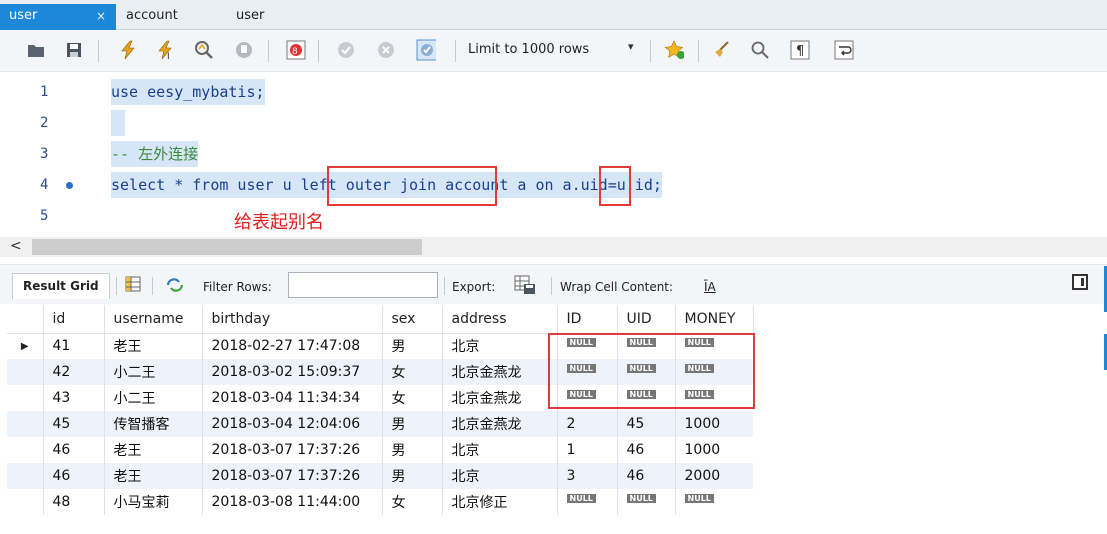 This screenshot has height=534, width=1107. What do you see at coordinates (646, 319) in the screenshot?
I see `column-header-uid: UID` at bounding box center [646, 319].